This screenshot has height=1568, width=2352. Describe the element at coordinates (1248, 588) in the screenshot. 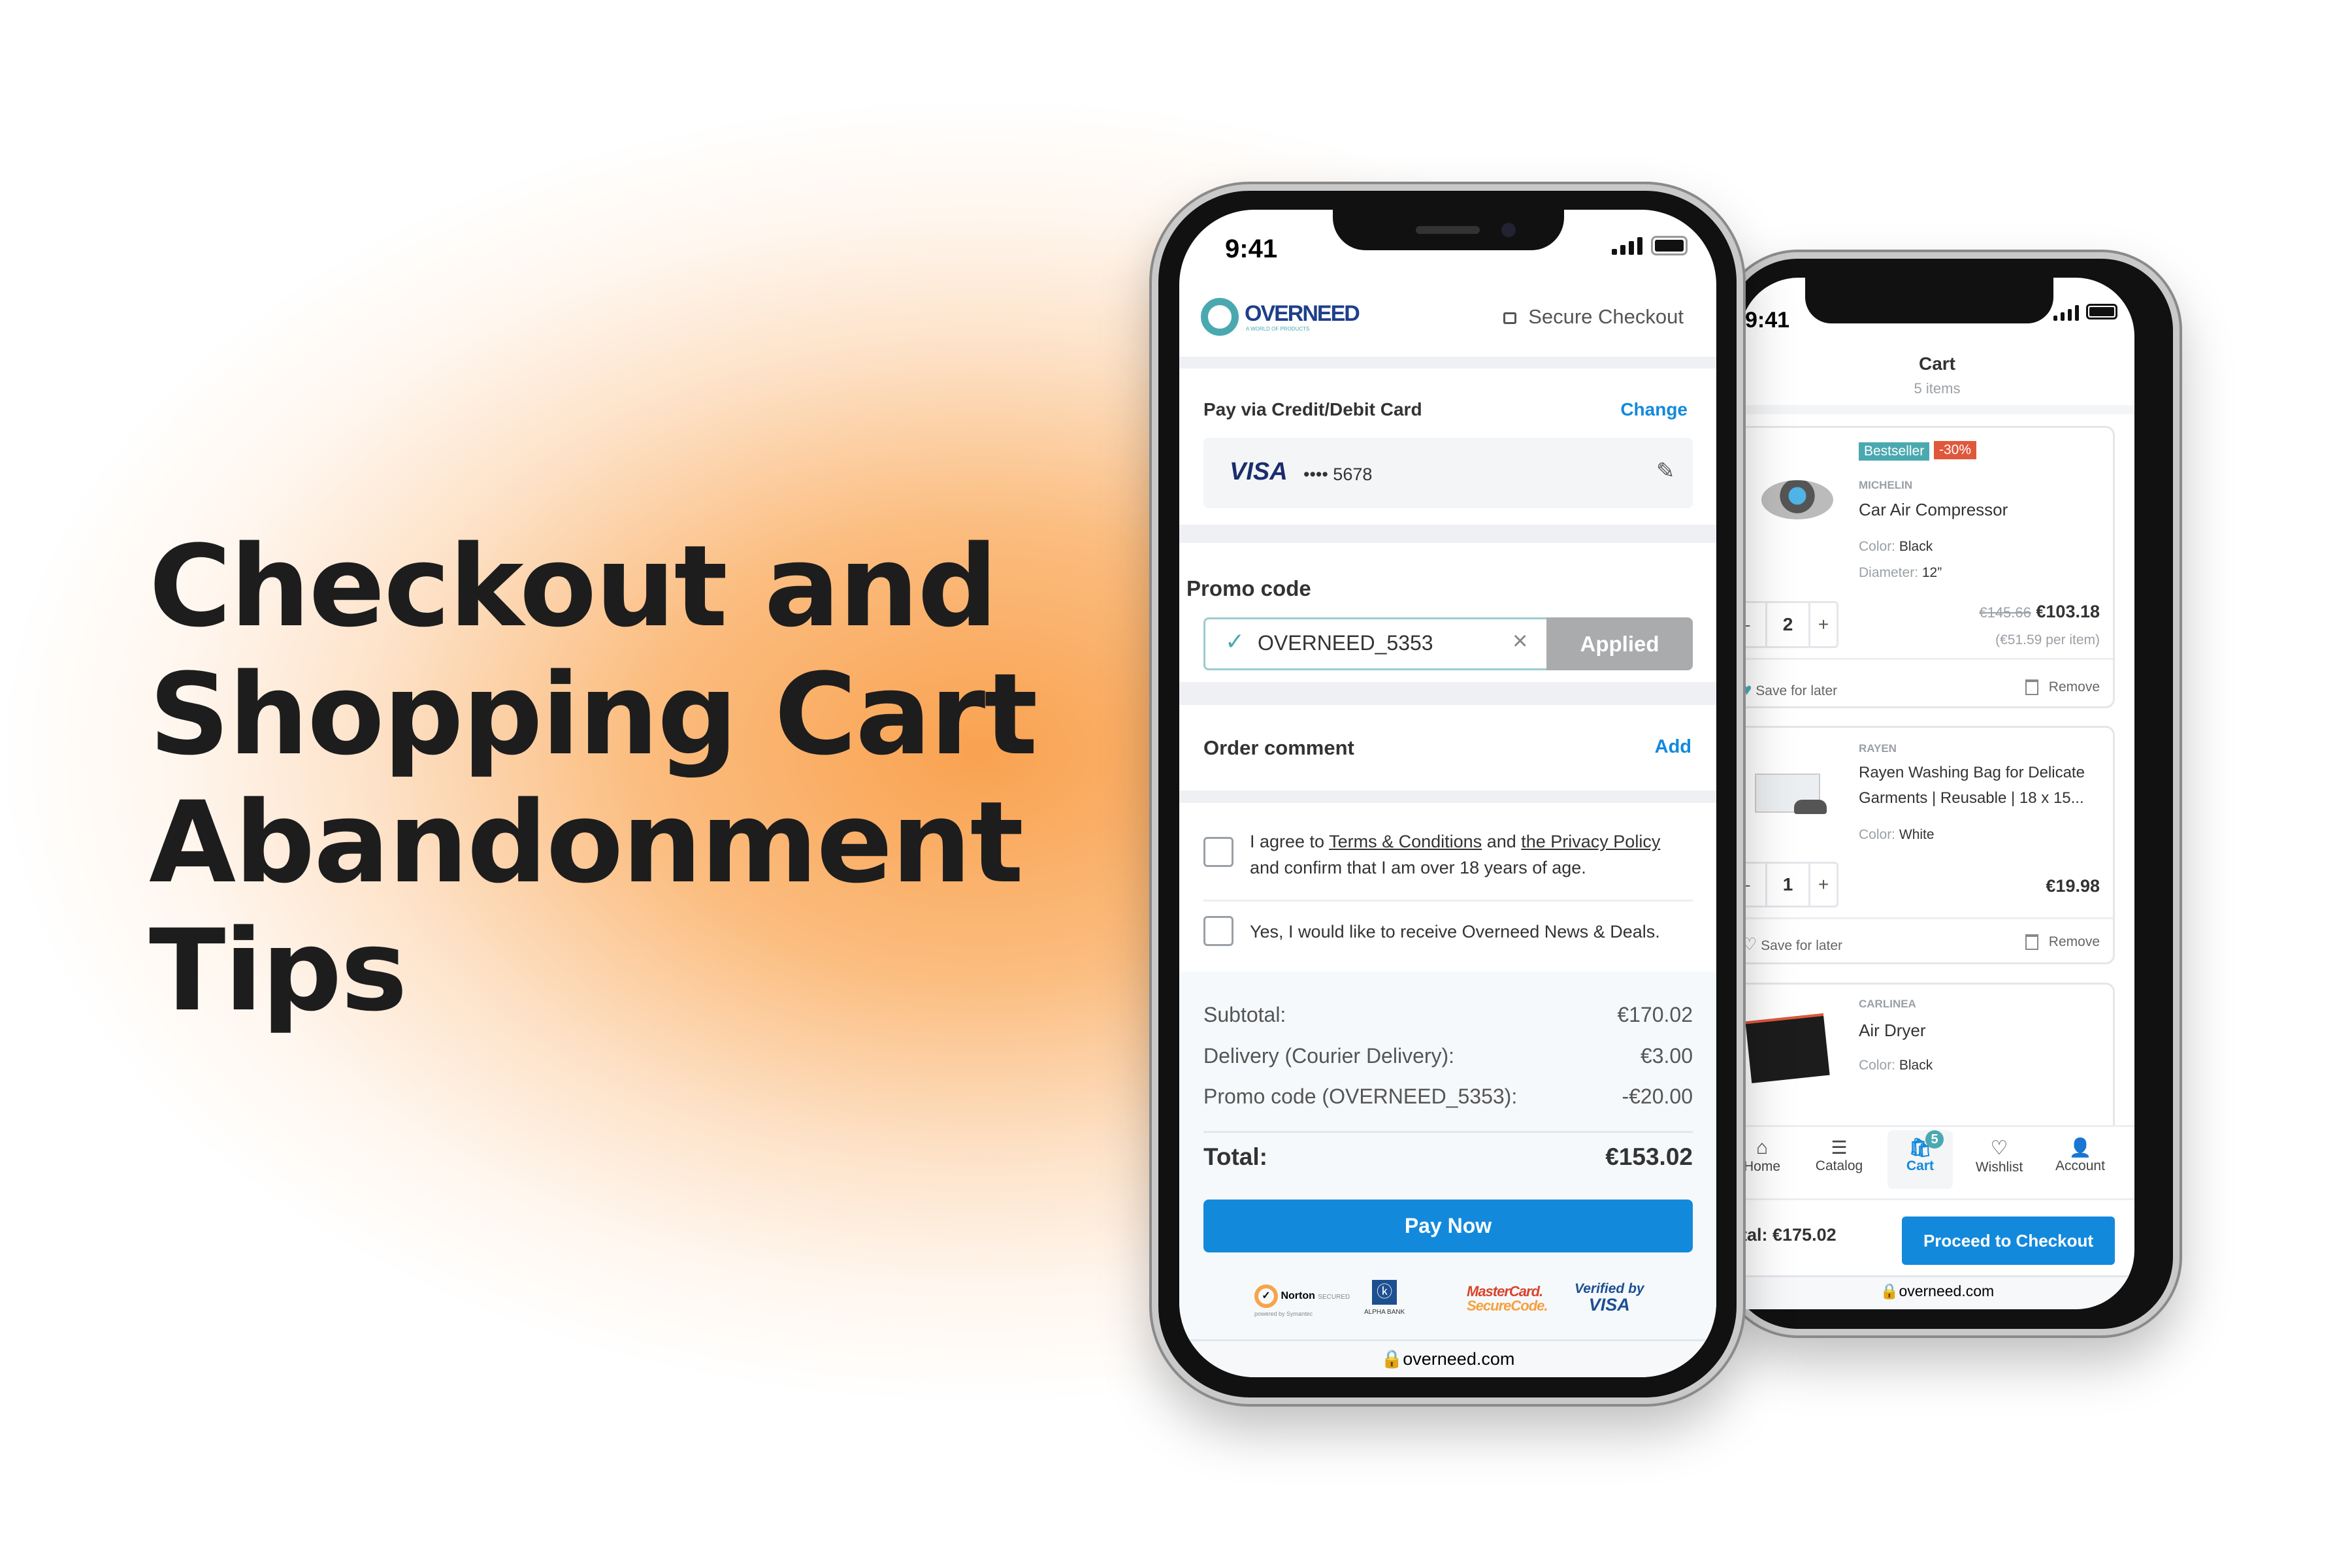

I see `promo-title: Promo code` at that location.